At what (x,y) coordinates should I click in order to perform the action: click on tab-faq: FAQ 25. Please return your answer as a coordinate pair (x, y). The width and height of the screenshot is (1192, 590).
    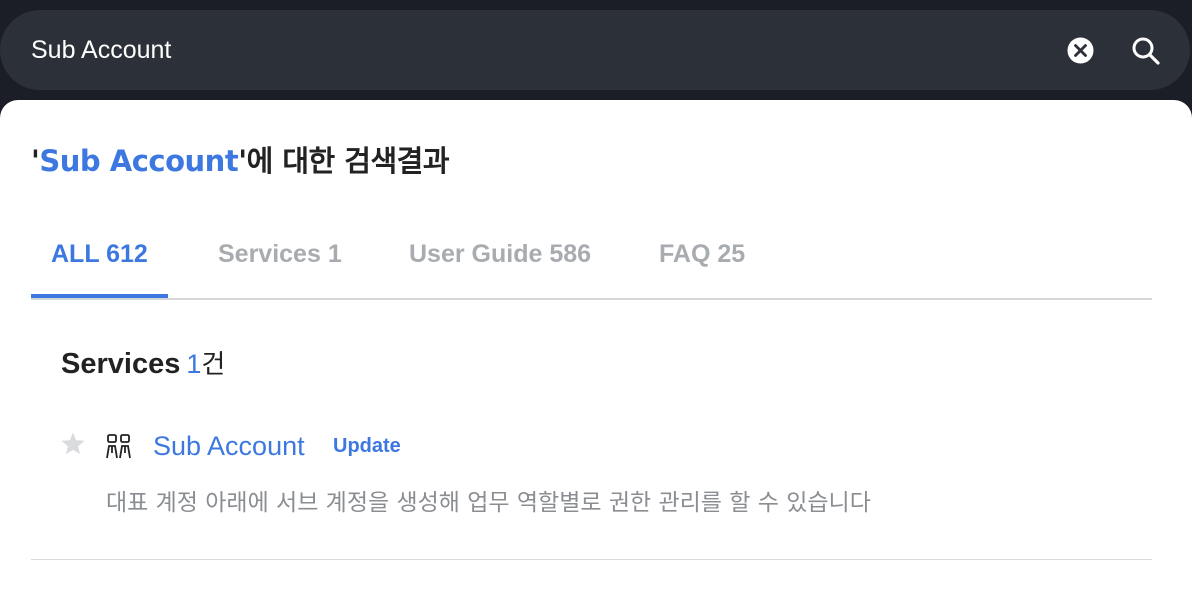
    Looking at the image, I should click on (702, 254).